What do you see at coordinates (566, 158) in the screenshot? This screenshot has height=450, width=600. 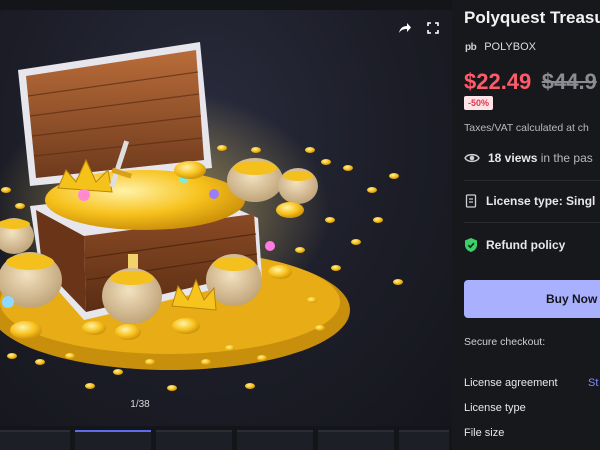 I see `views-suffix: in the pas` at bounding box center [566, 158].